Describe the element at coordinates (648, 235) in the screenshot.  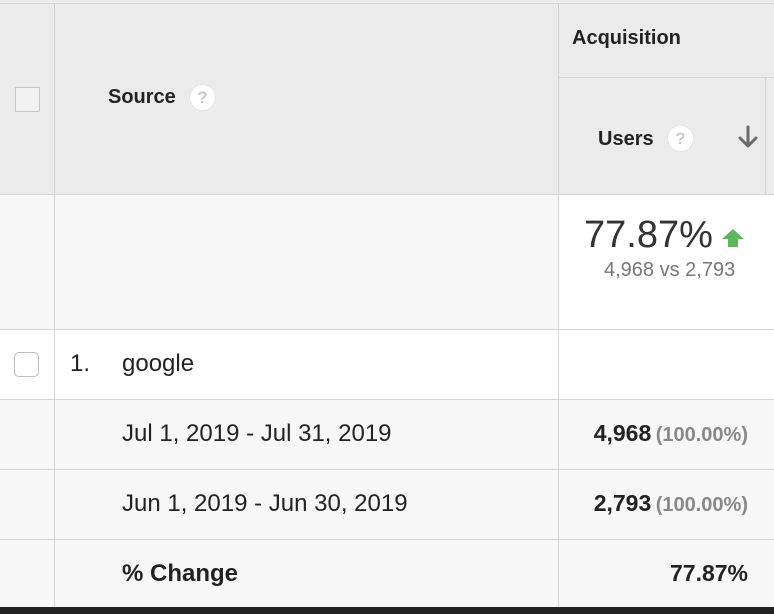
I see `summary-change-pct: 77.87%` at that location.